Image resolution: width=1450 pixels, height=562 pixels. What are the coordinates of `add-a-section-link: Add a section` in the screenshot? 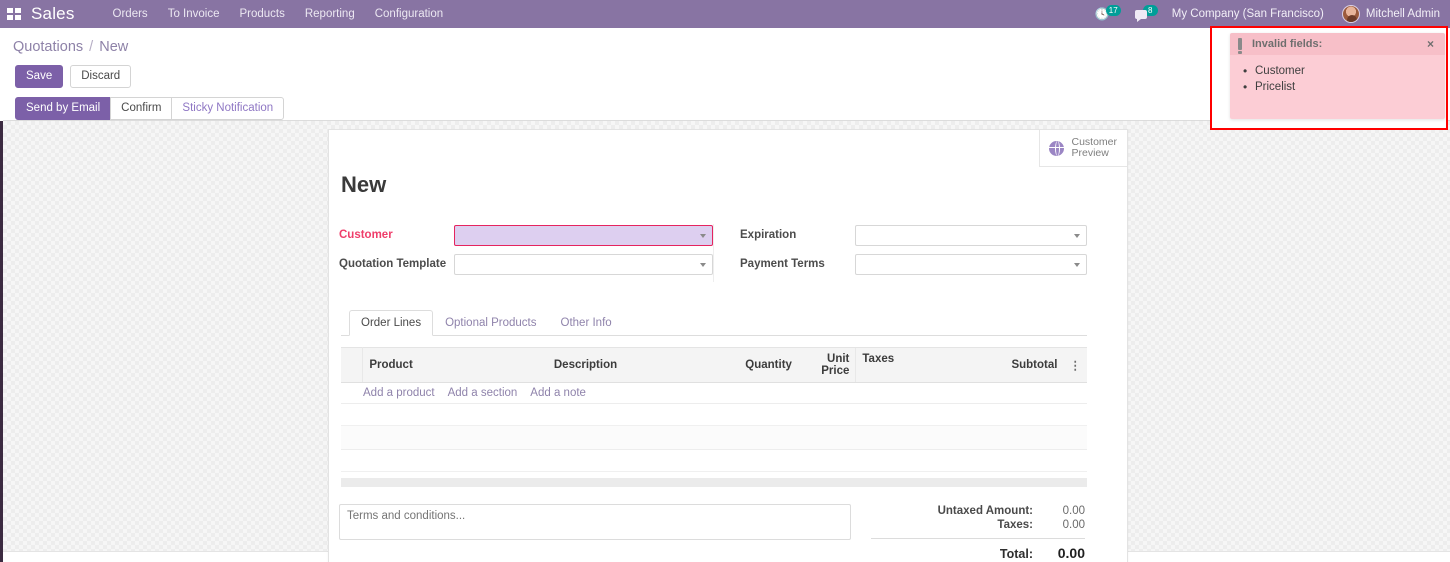 It's located at (483, 393).